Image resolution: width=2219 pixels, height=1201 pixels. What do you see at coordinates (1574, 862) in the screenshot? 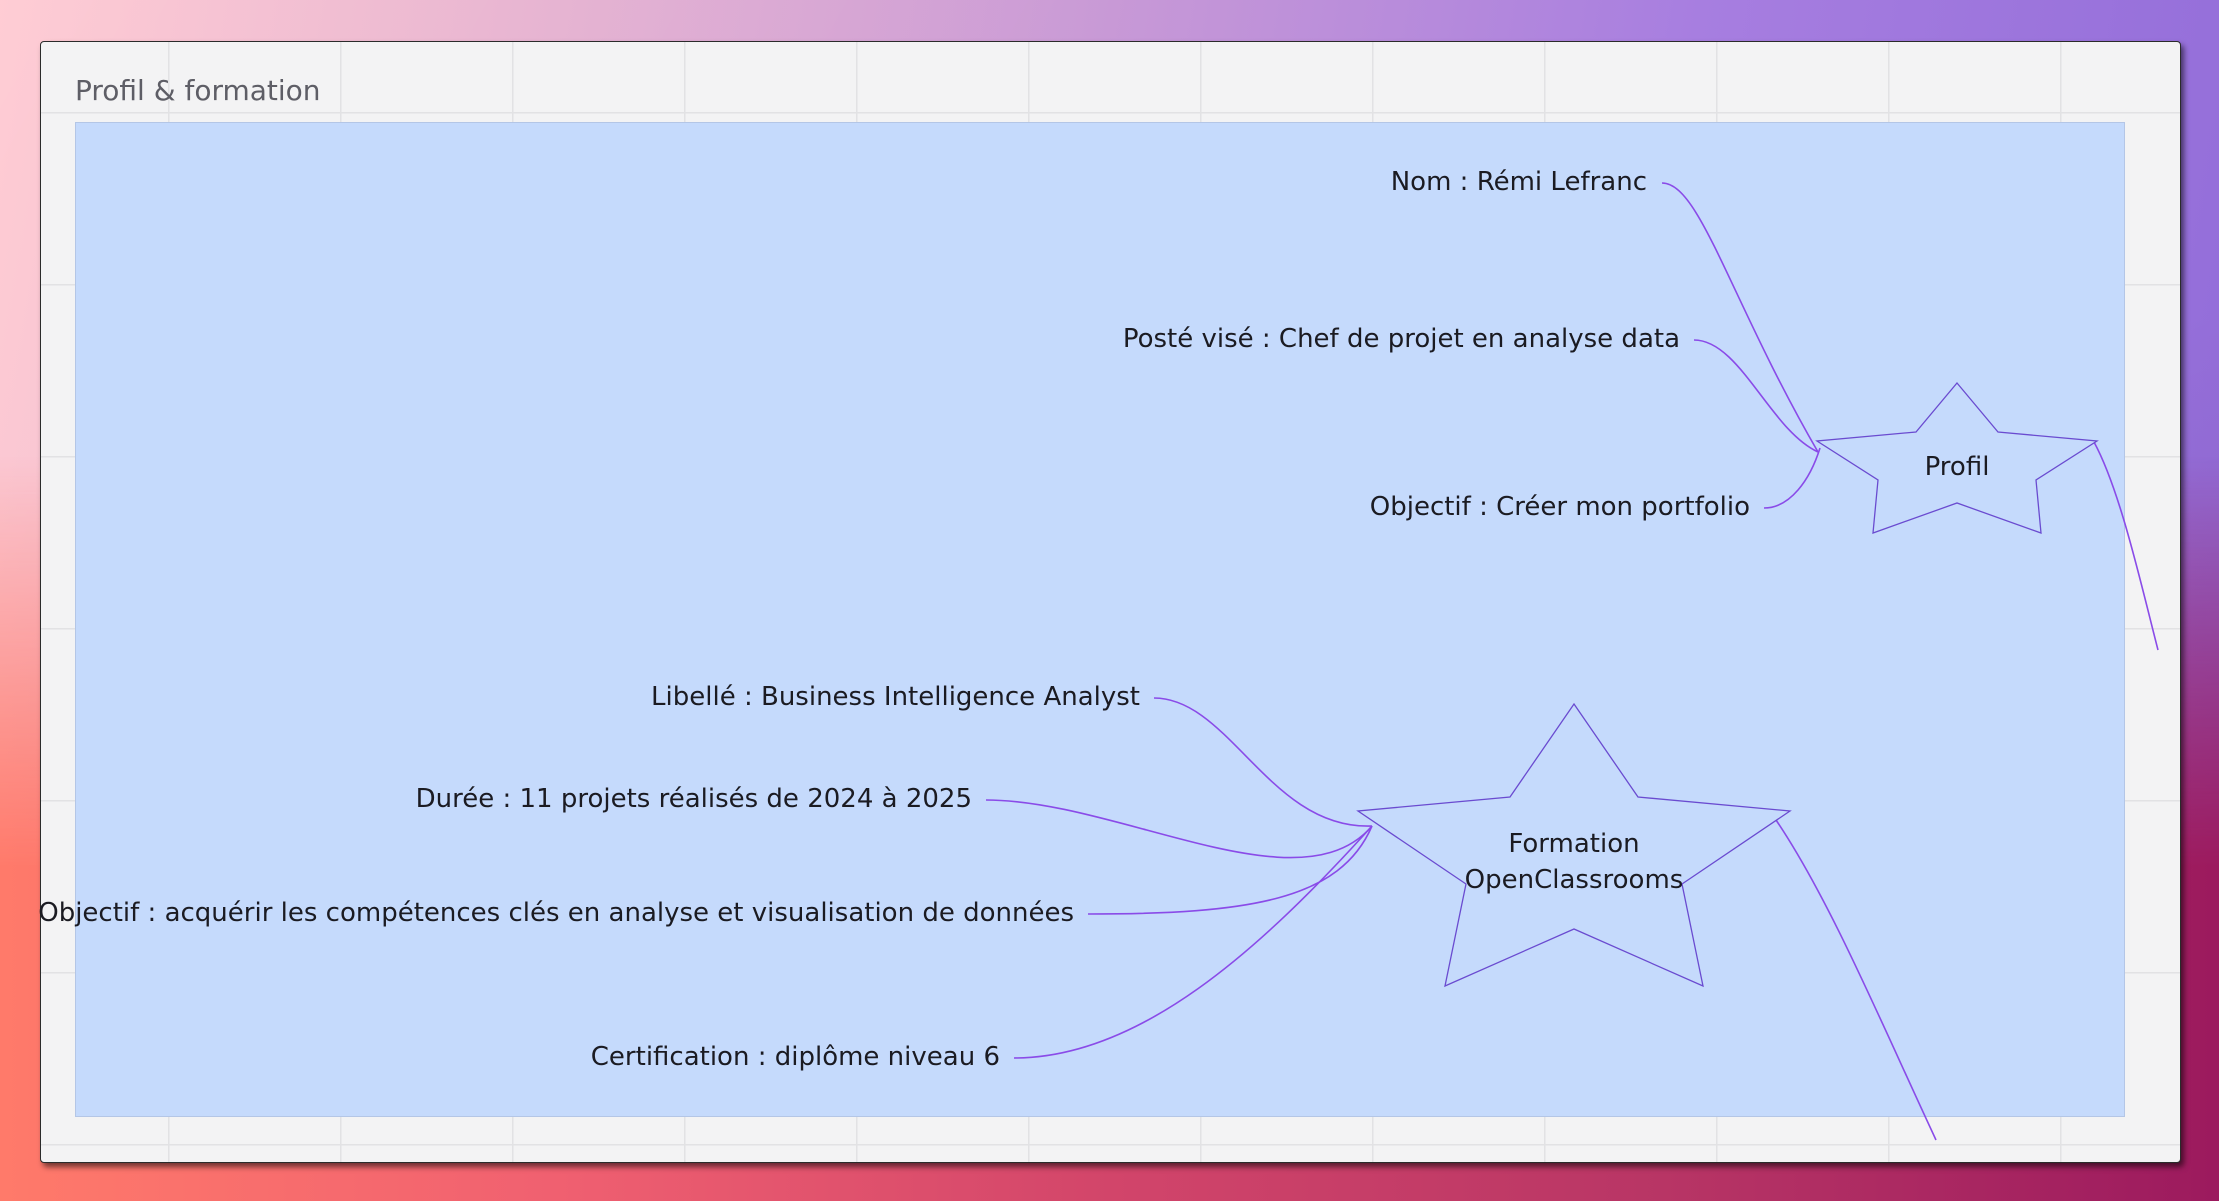
I see `node-formation-label: Formation OpenClassrooms` at bounding box center [1574, 862].